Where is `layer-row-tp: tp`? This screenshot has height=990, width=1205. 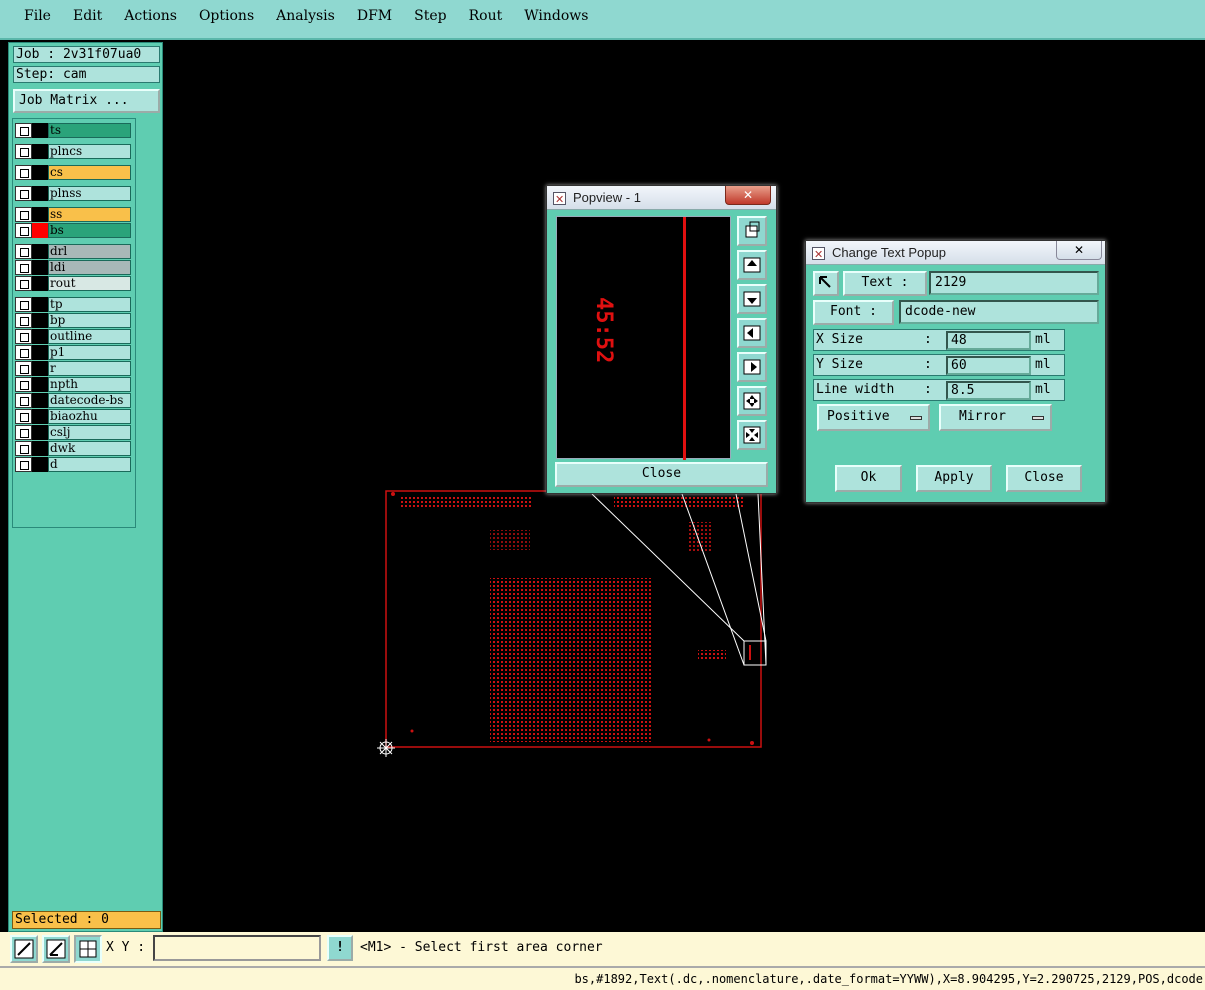 layer-row-tp: tp is located at coordinates (75, 304).